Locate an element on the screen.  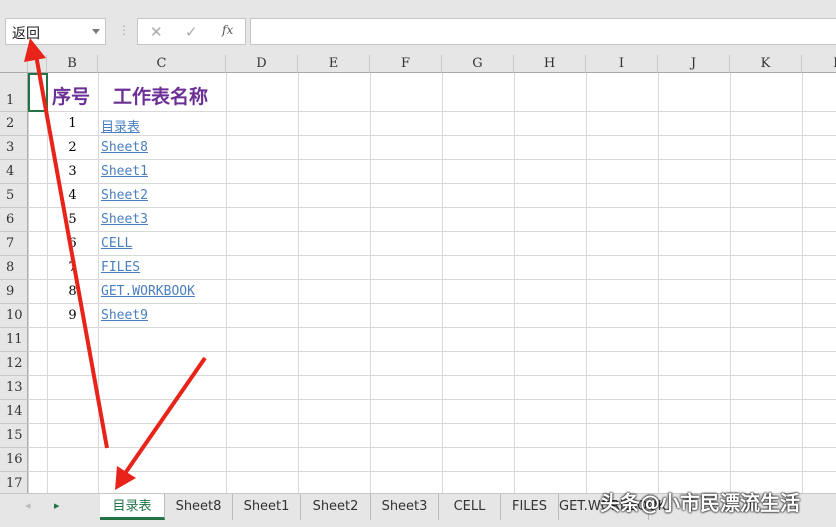
arrow-to-tab is located at coordinates (165, 415).